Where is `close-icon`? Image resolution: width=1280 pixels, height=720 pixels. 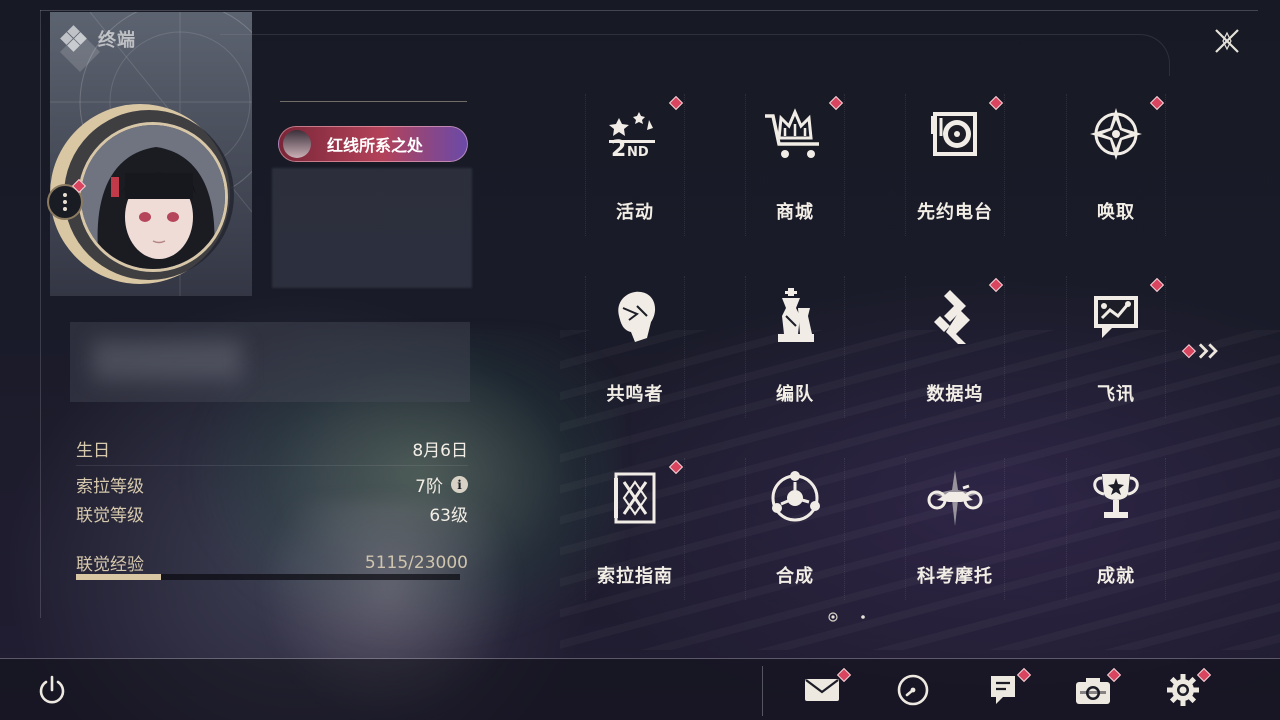
close-icon is located at coordinates (1227, 41).